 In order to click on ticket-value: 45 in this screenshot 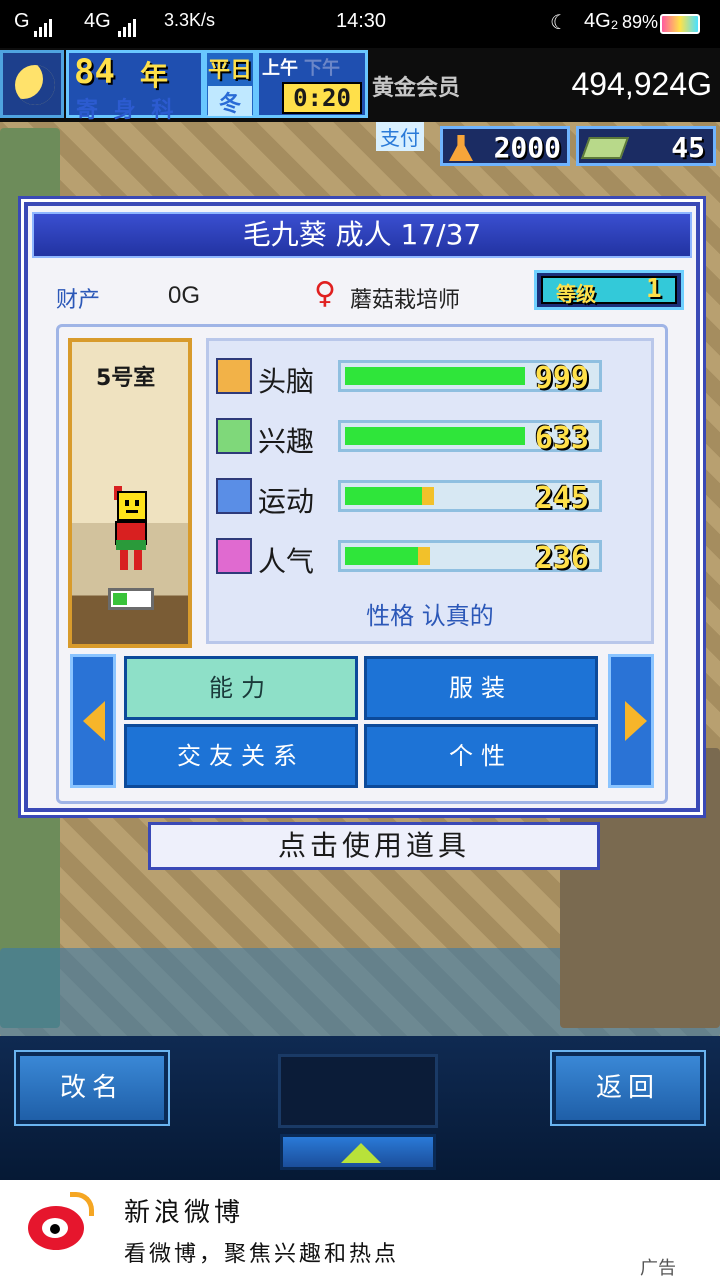, I will do `click(688, 147)`.